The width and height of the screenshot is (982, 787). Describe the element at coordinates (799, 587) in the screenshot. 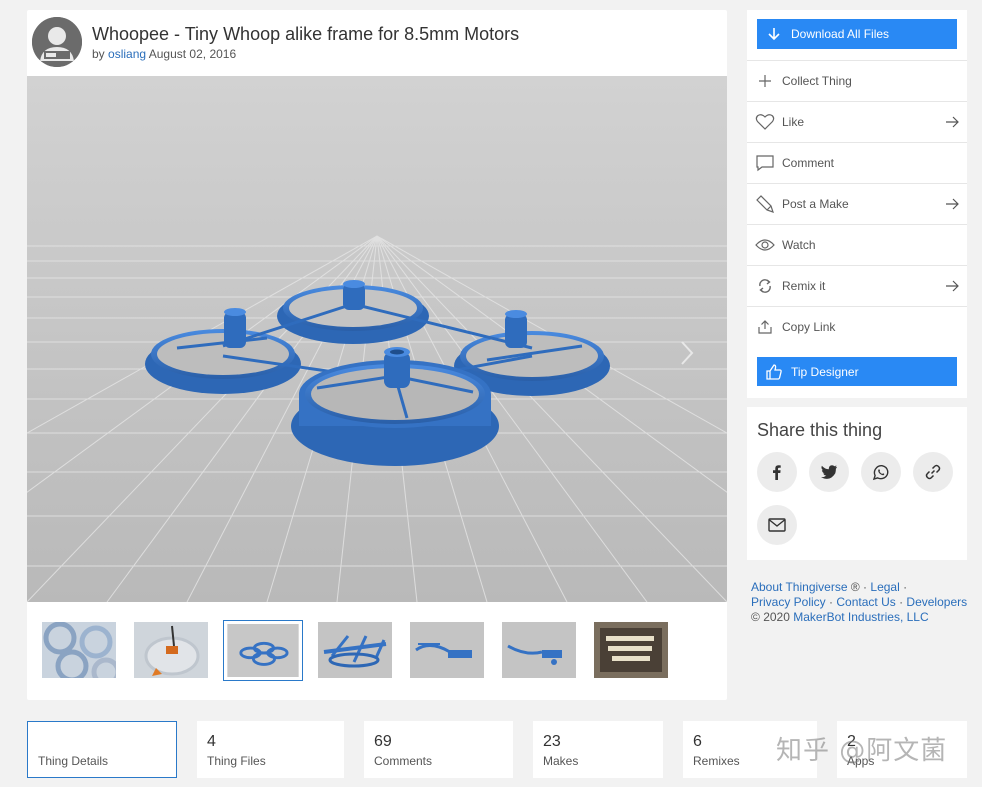

I see `about-link: About Thingiverse` at that location.